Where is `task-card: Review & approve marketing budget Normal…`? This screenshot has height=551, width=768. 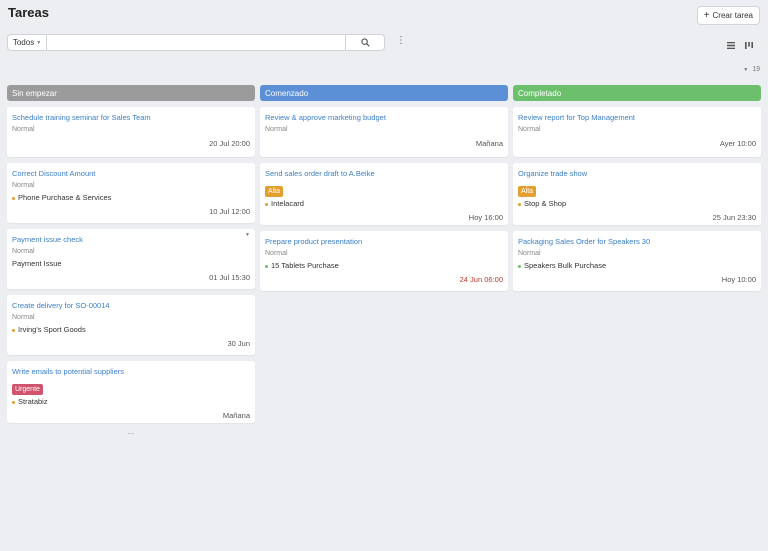 task-card: Review & approve marketing budget Normal… is located at coordinates (384, 132).